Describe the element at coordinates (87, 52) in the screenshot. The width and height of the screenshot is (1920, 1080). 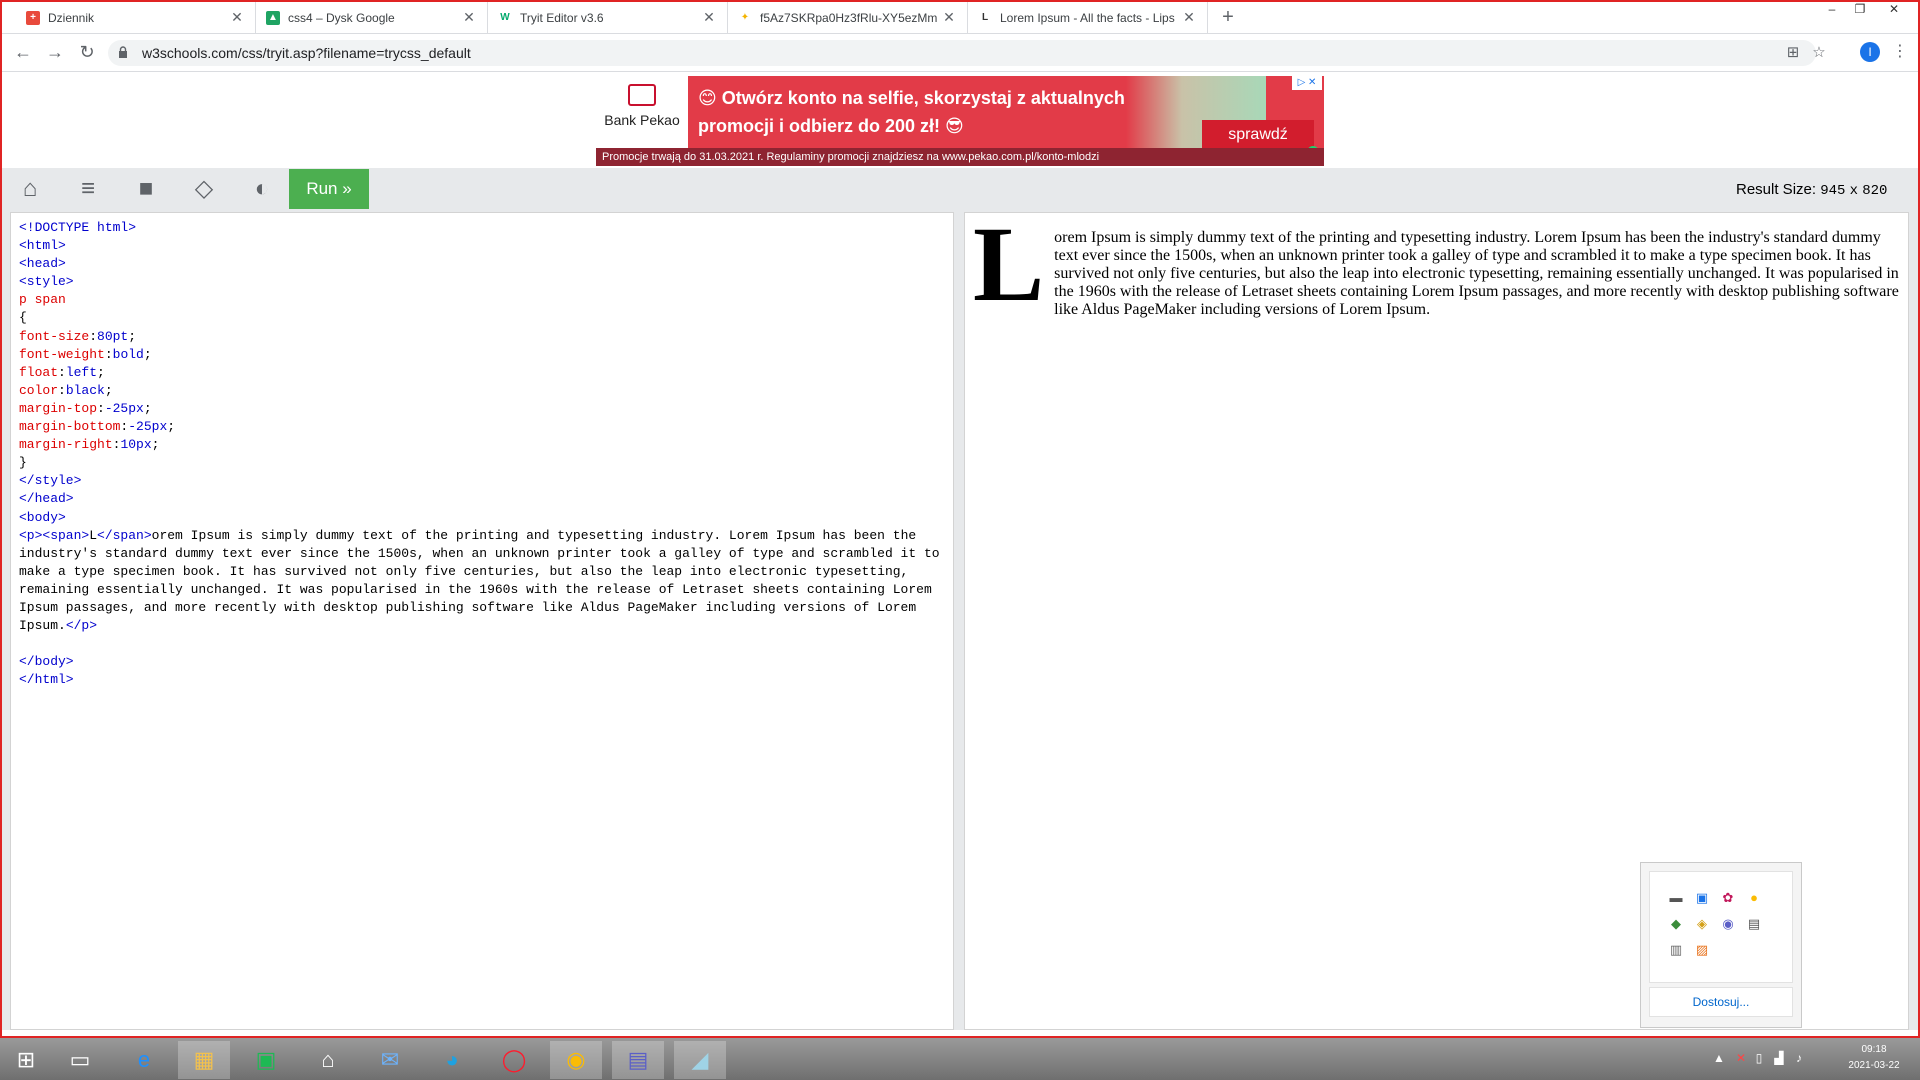
I see `reload-icon: ↻` at that location.